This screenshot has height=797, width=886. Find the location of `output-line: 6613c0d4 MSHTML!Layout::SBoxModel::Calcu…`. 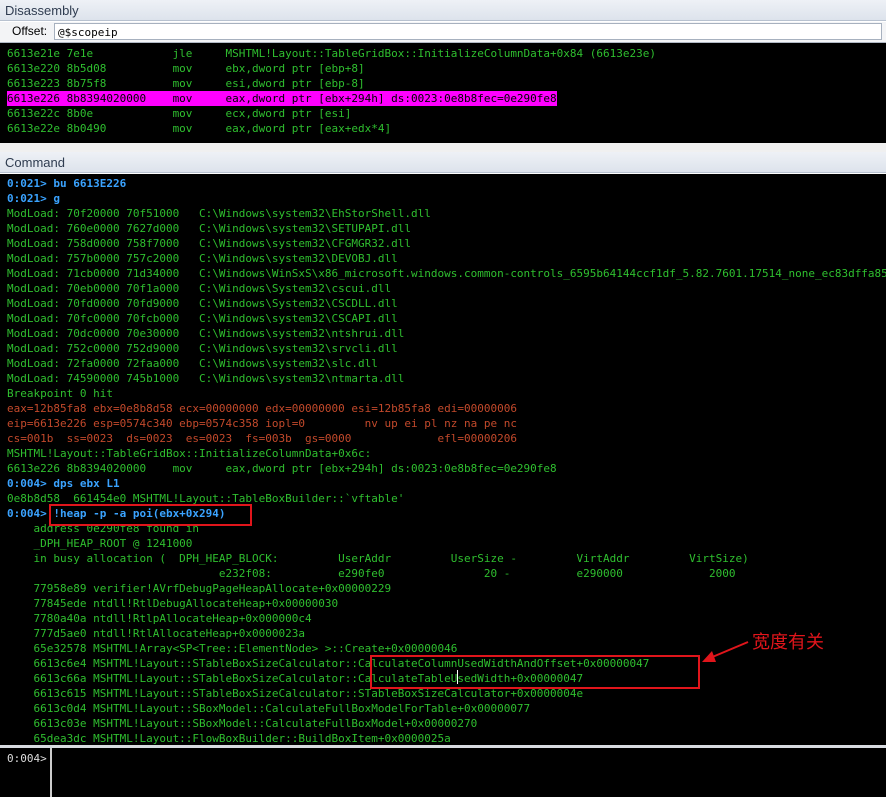

output-line: 6613c0d4 MSHTML!Layout::SBoxModel::Calcu… is located at coordinates (269, 708).